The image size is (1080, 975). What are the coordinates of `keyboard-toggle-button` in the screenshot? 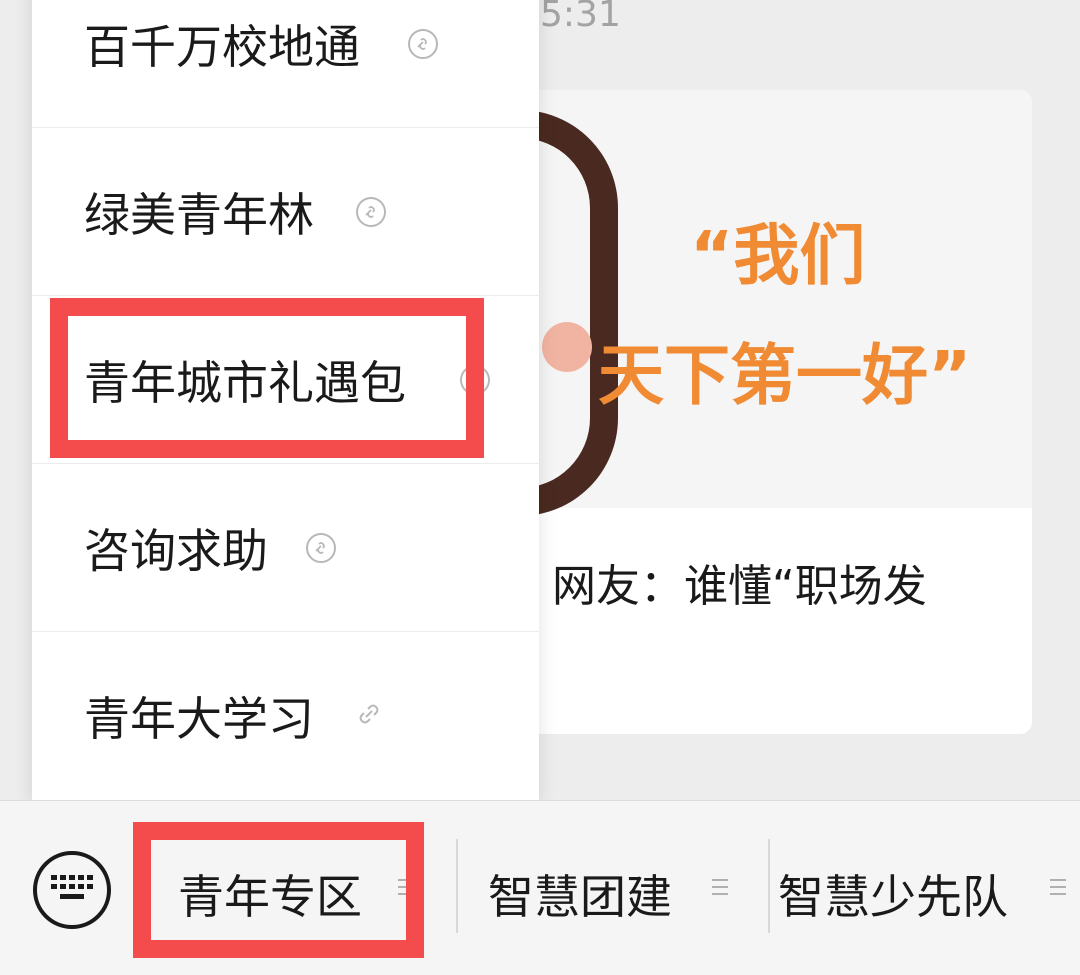 It's located at (72, 890).